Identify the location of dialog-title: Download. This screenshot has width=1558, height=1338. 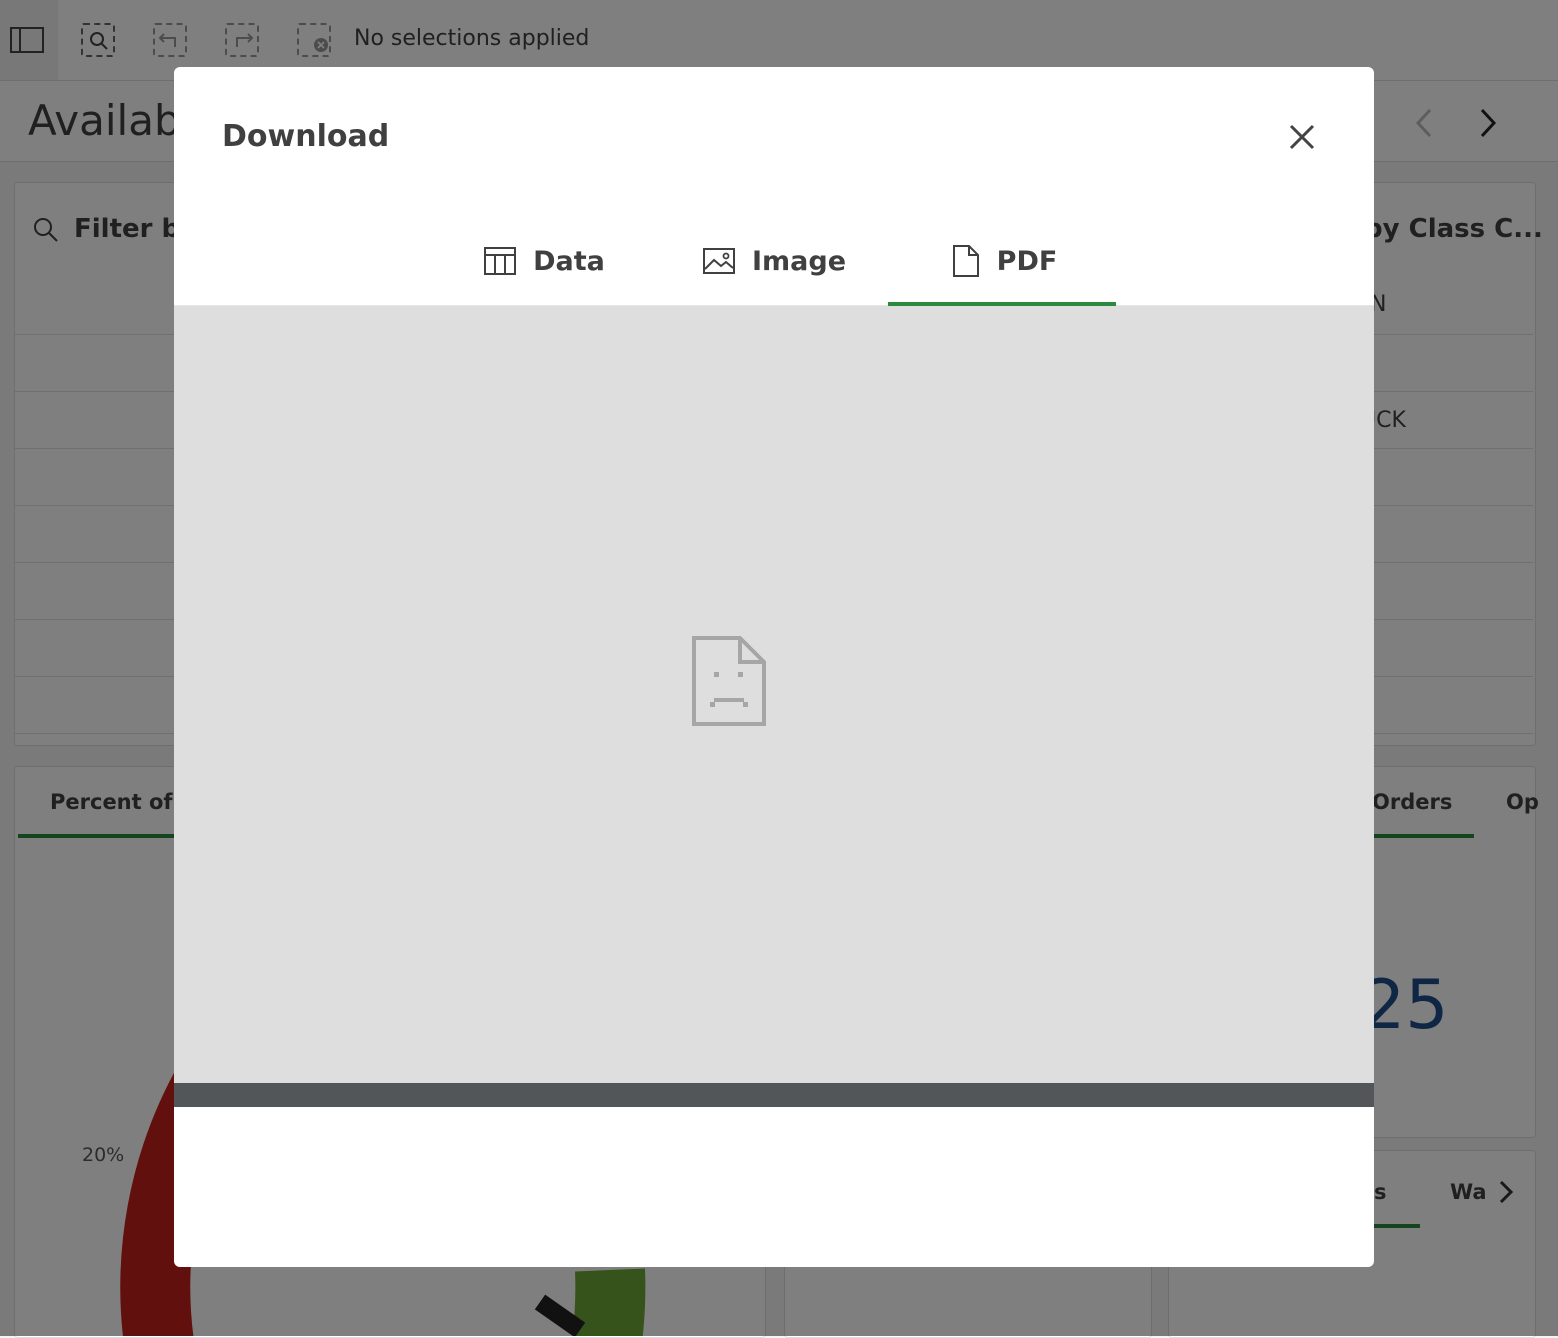
(306, 136).